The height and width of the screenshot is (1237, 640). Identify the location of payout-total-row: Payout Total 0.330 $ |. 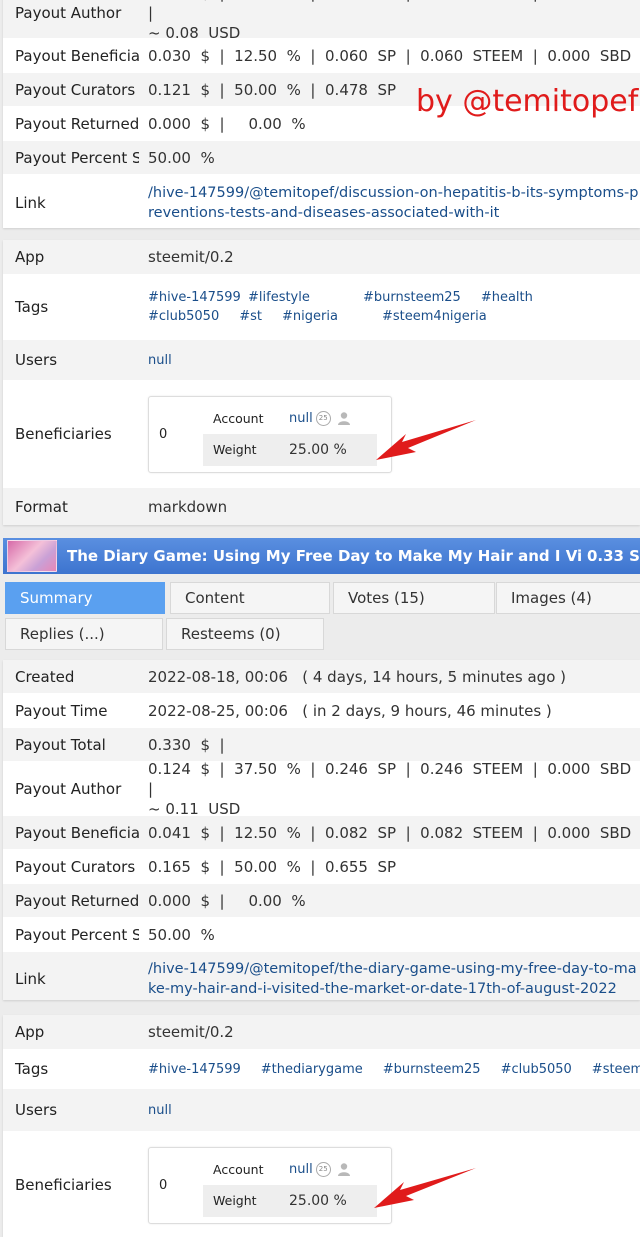
(321, 745).